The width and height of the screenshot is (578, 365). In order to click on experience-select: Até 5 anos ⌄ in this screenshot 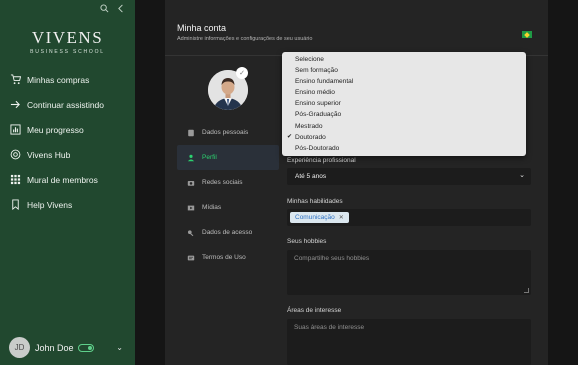, I will do `click(409, 176)`.